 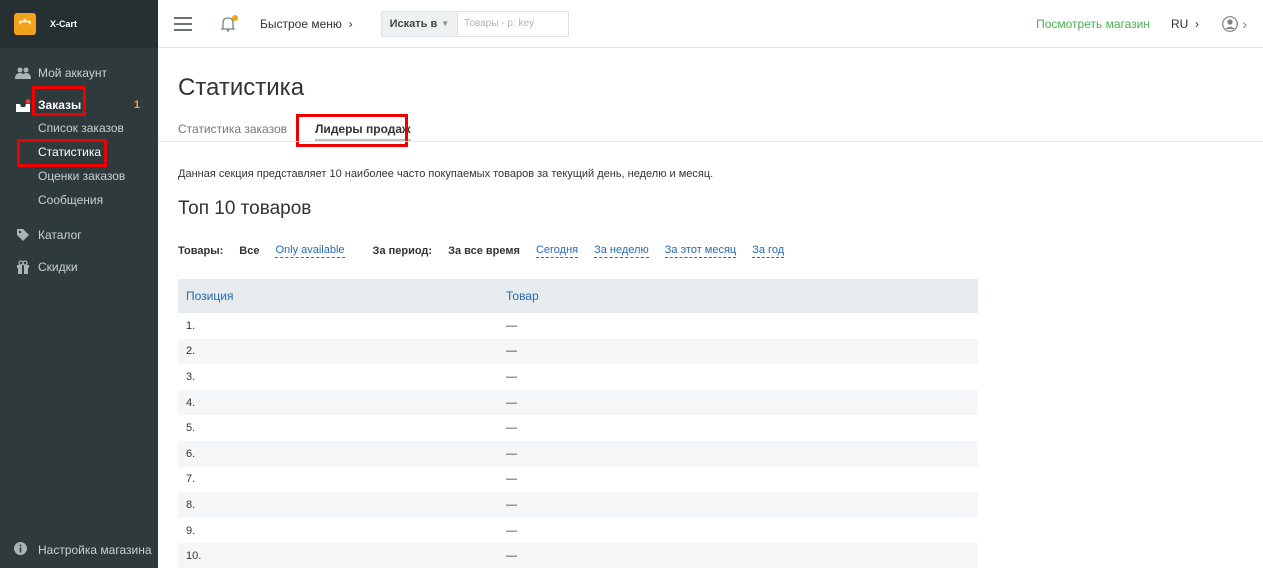 What do you see at coordinates (578, 377) in the screenshot?
I see `table-row: 3. —` at bounding box center [578, 377].